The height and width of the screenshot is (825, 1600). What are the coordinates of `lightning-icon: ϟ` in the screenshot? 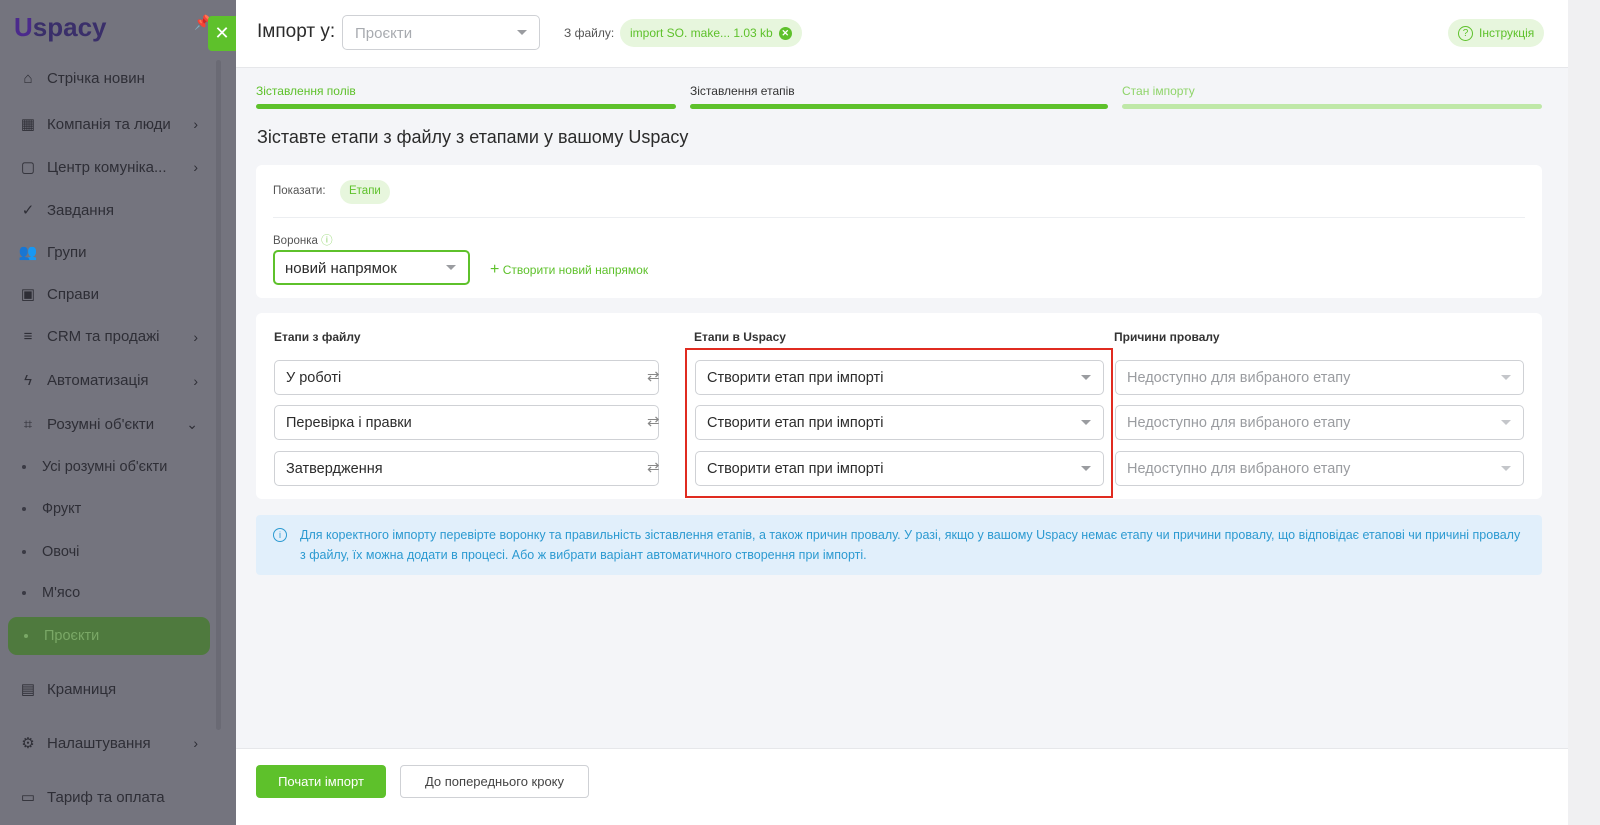 It's located at (28, 380).